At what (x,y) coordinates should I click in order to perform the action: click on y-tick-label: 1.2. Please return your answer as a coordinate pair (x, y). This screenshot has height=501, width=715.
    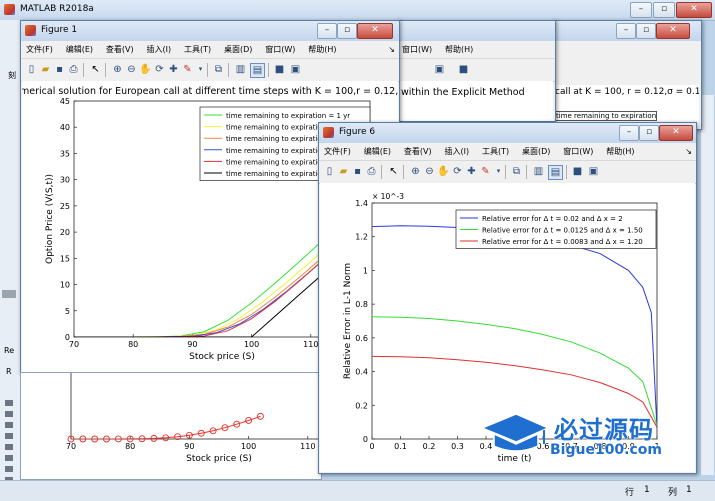
    Looking at the image, I should click on (361, 237).